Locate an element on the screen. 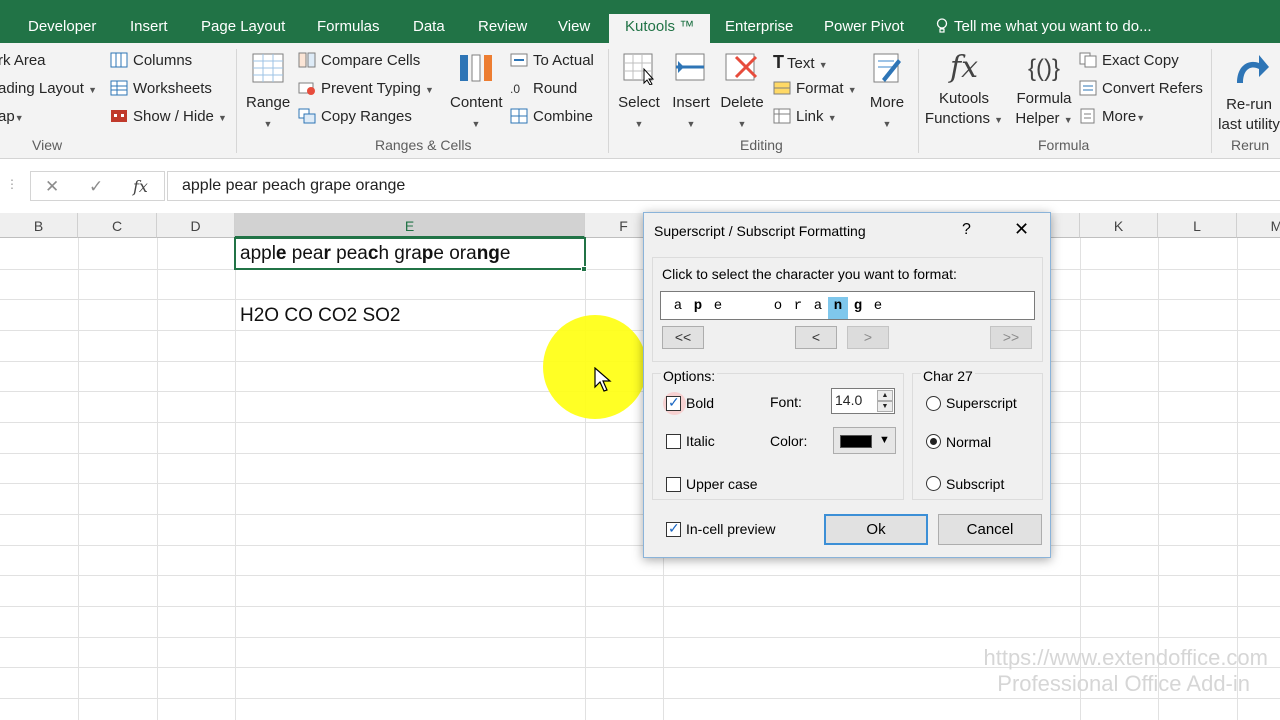  work-area-button: rk Area is located at coordinates (23, 60).